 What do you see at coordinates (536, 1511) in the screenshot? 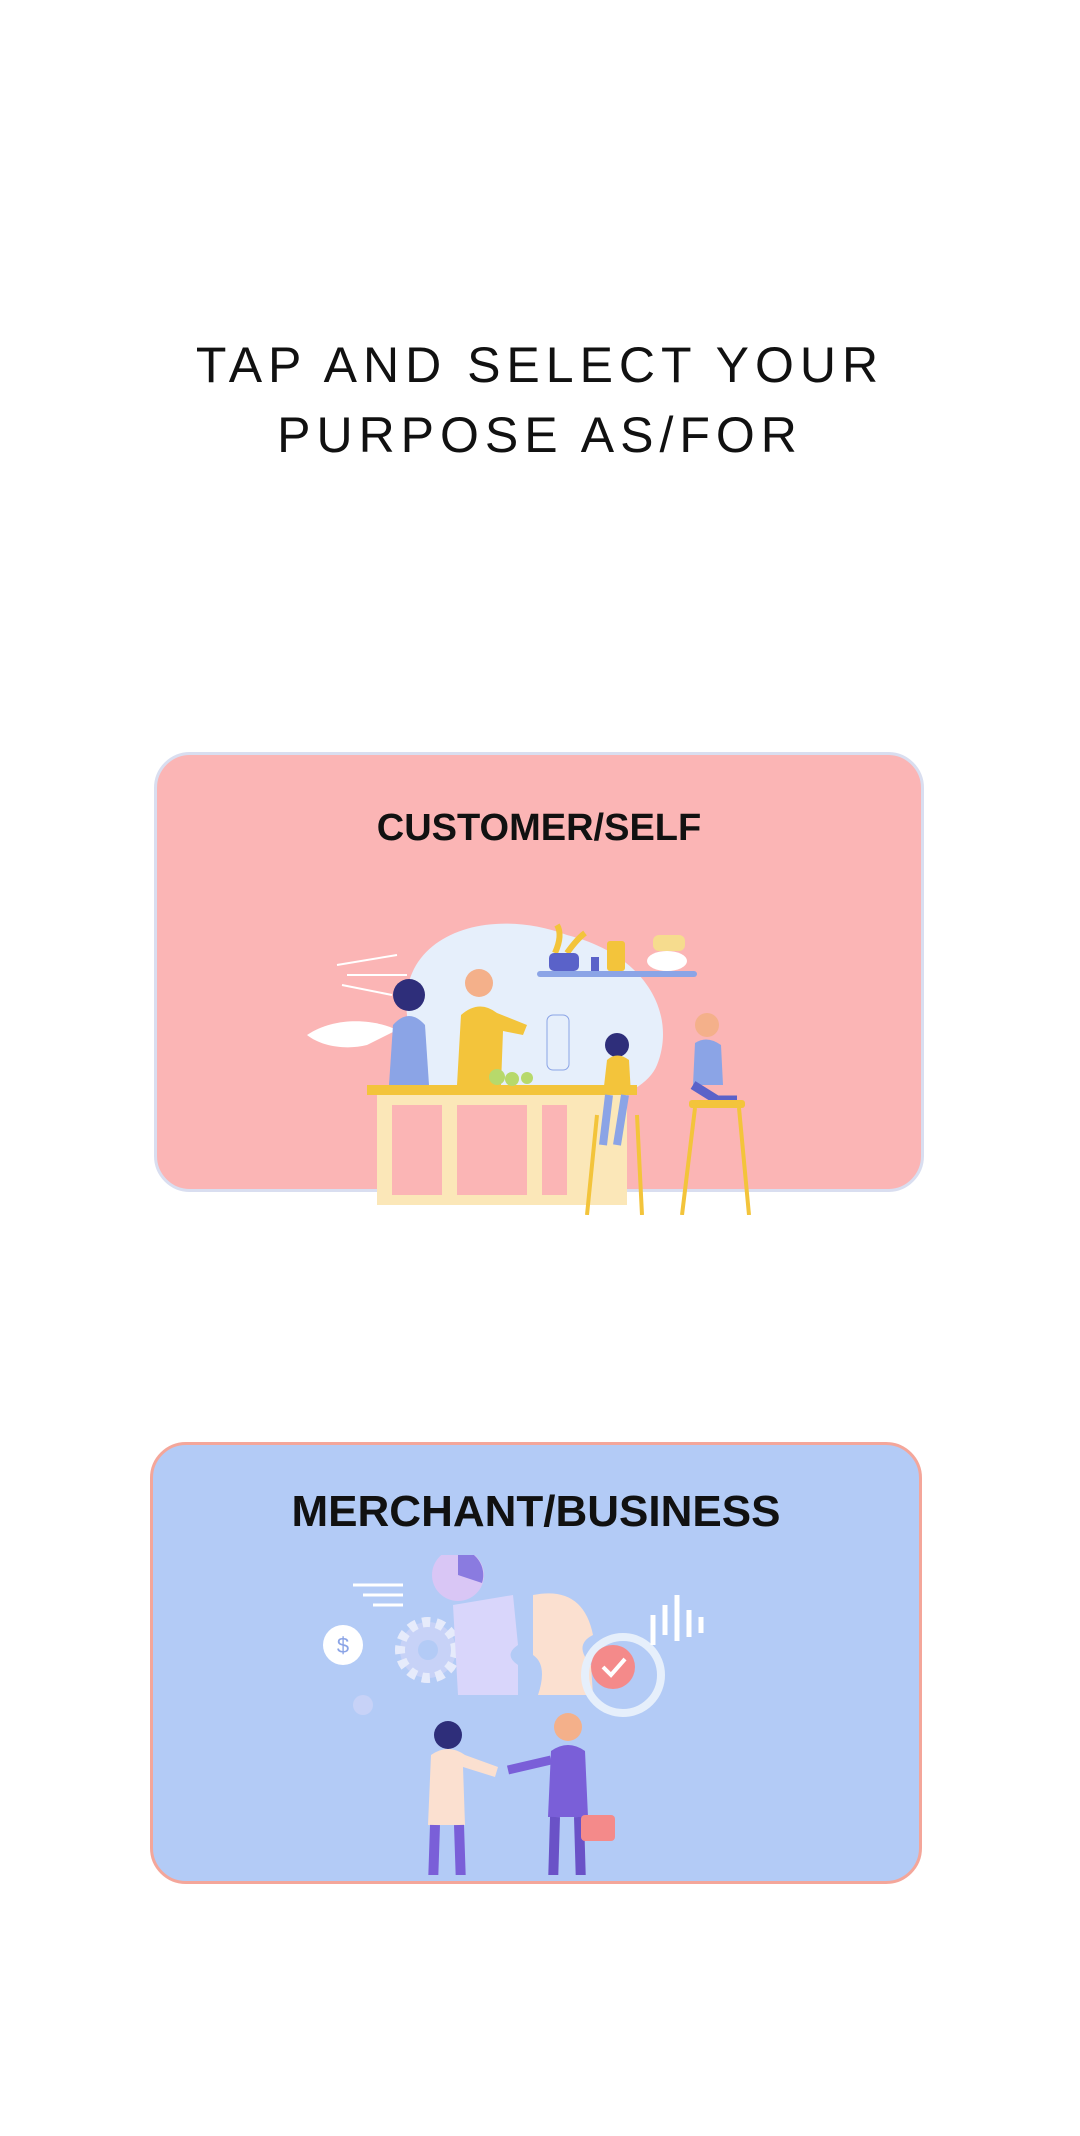
I see `merchant-option-label: MERCHANT/BUSINESS` at bounding box center [536, 1511].